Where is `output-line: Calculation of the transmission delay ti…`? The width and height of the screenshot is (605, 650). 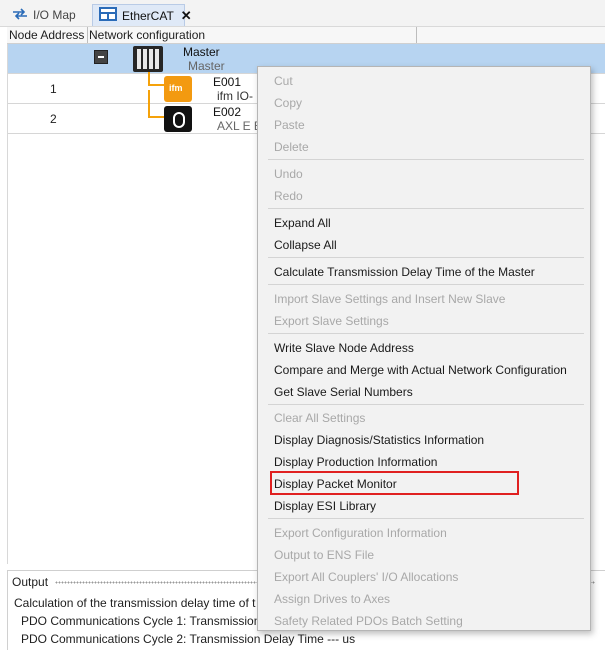
output-line: Calculation of the transmission delay ti… is located at coordinates (135, 603).